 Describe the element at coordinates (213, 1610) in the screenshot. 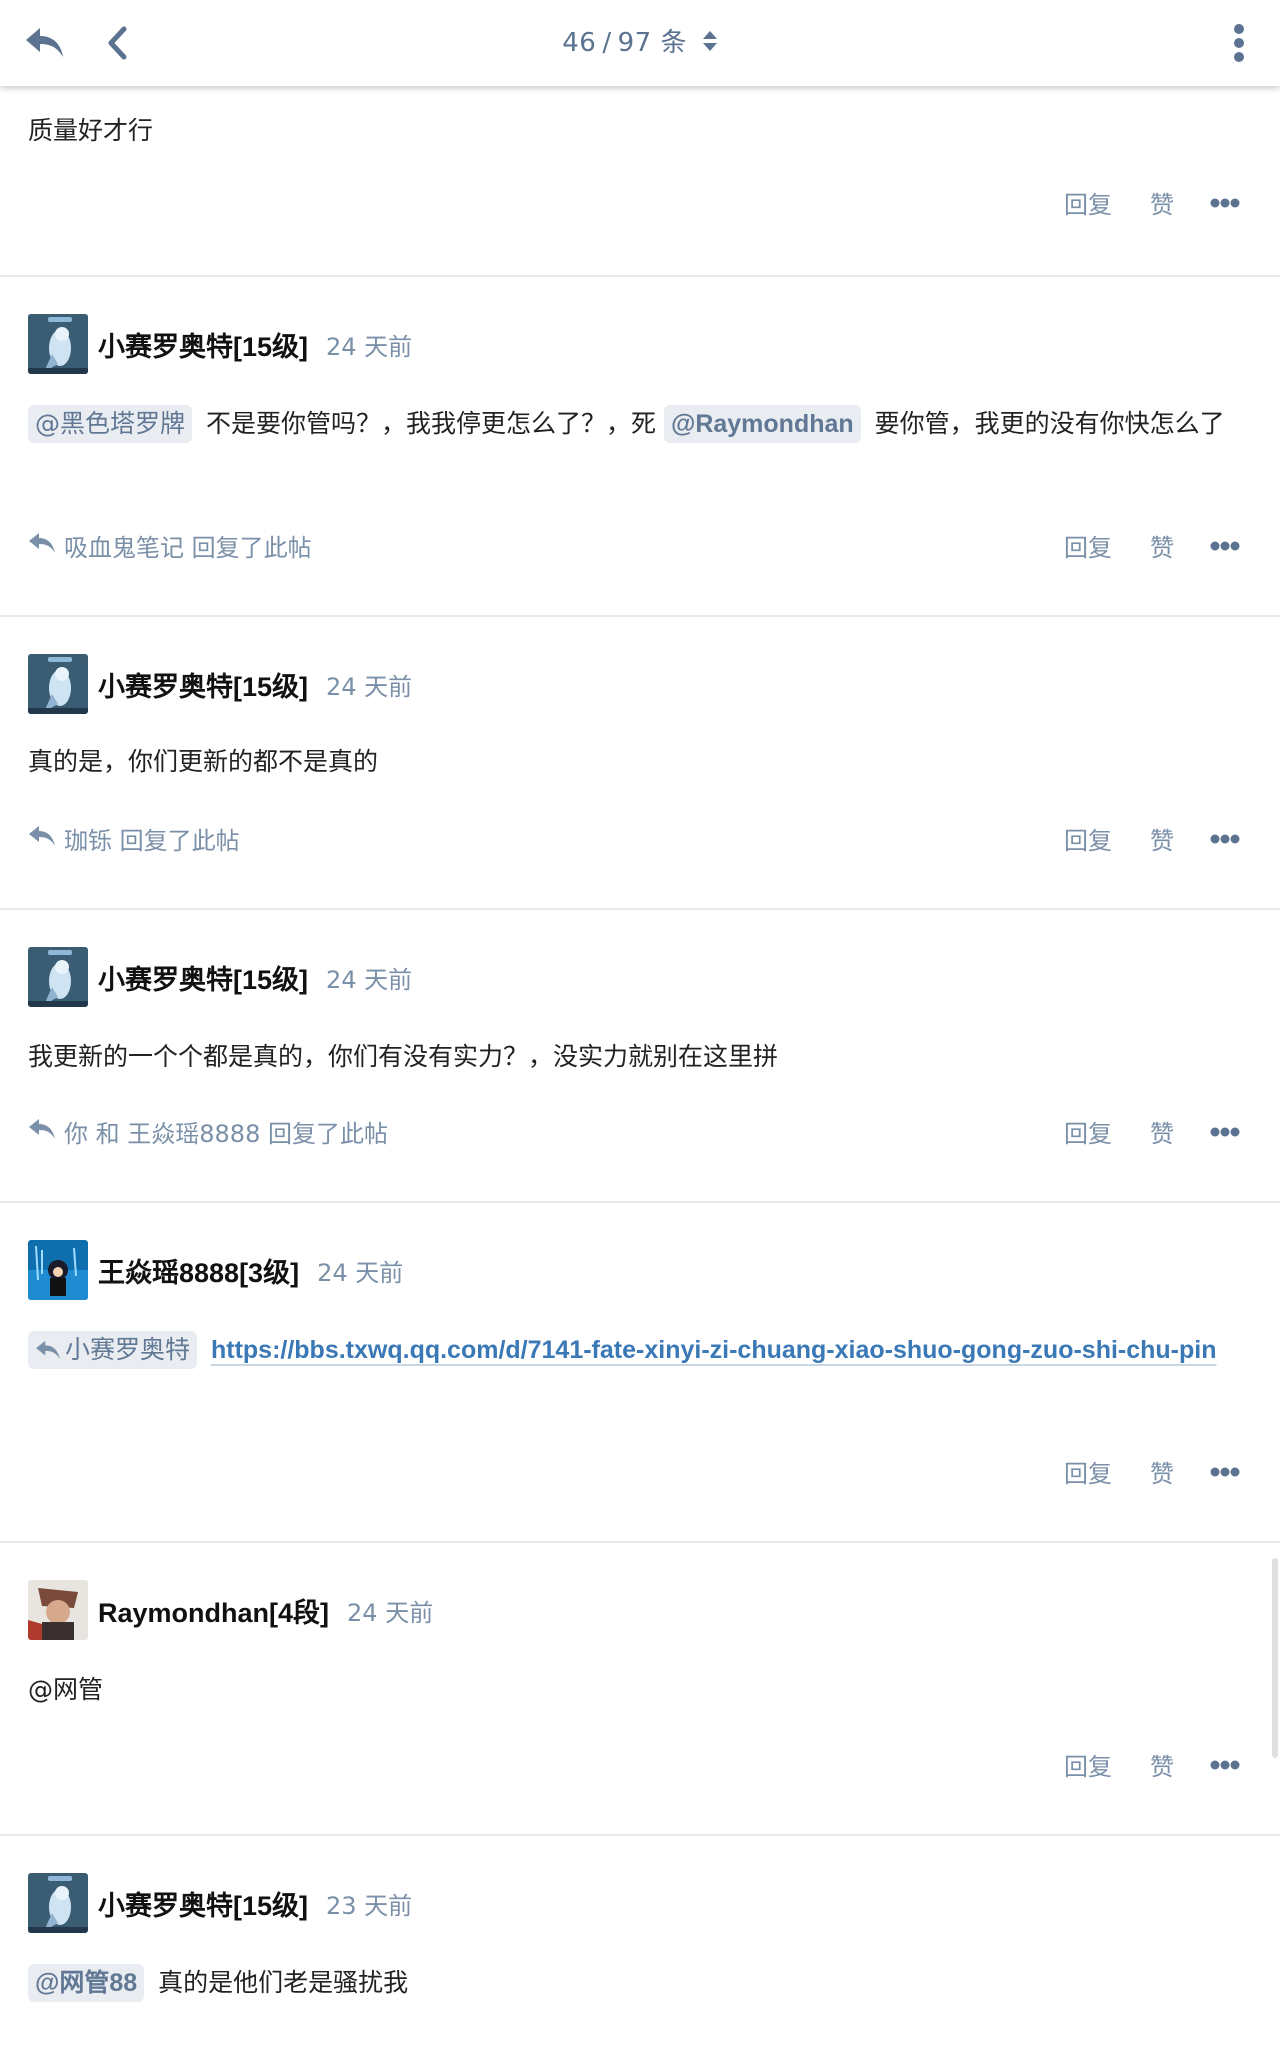

I see `username: Raymondhan[4段]` at that location.